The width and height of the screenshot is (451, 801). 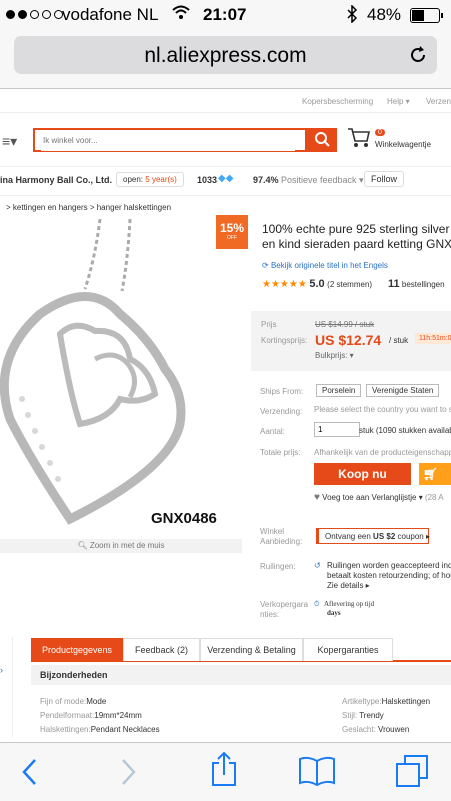 I want to click on browser-toolbar, so click(x=225, y=771).